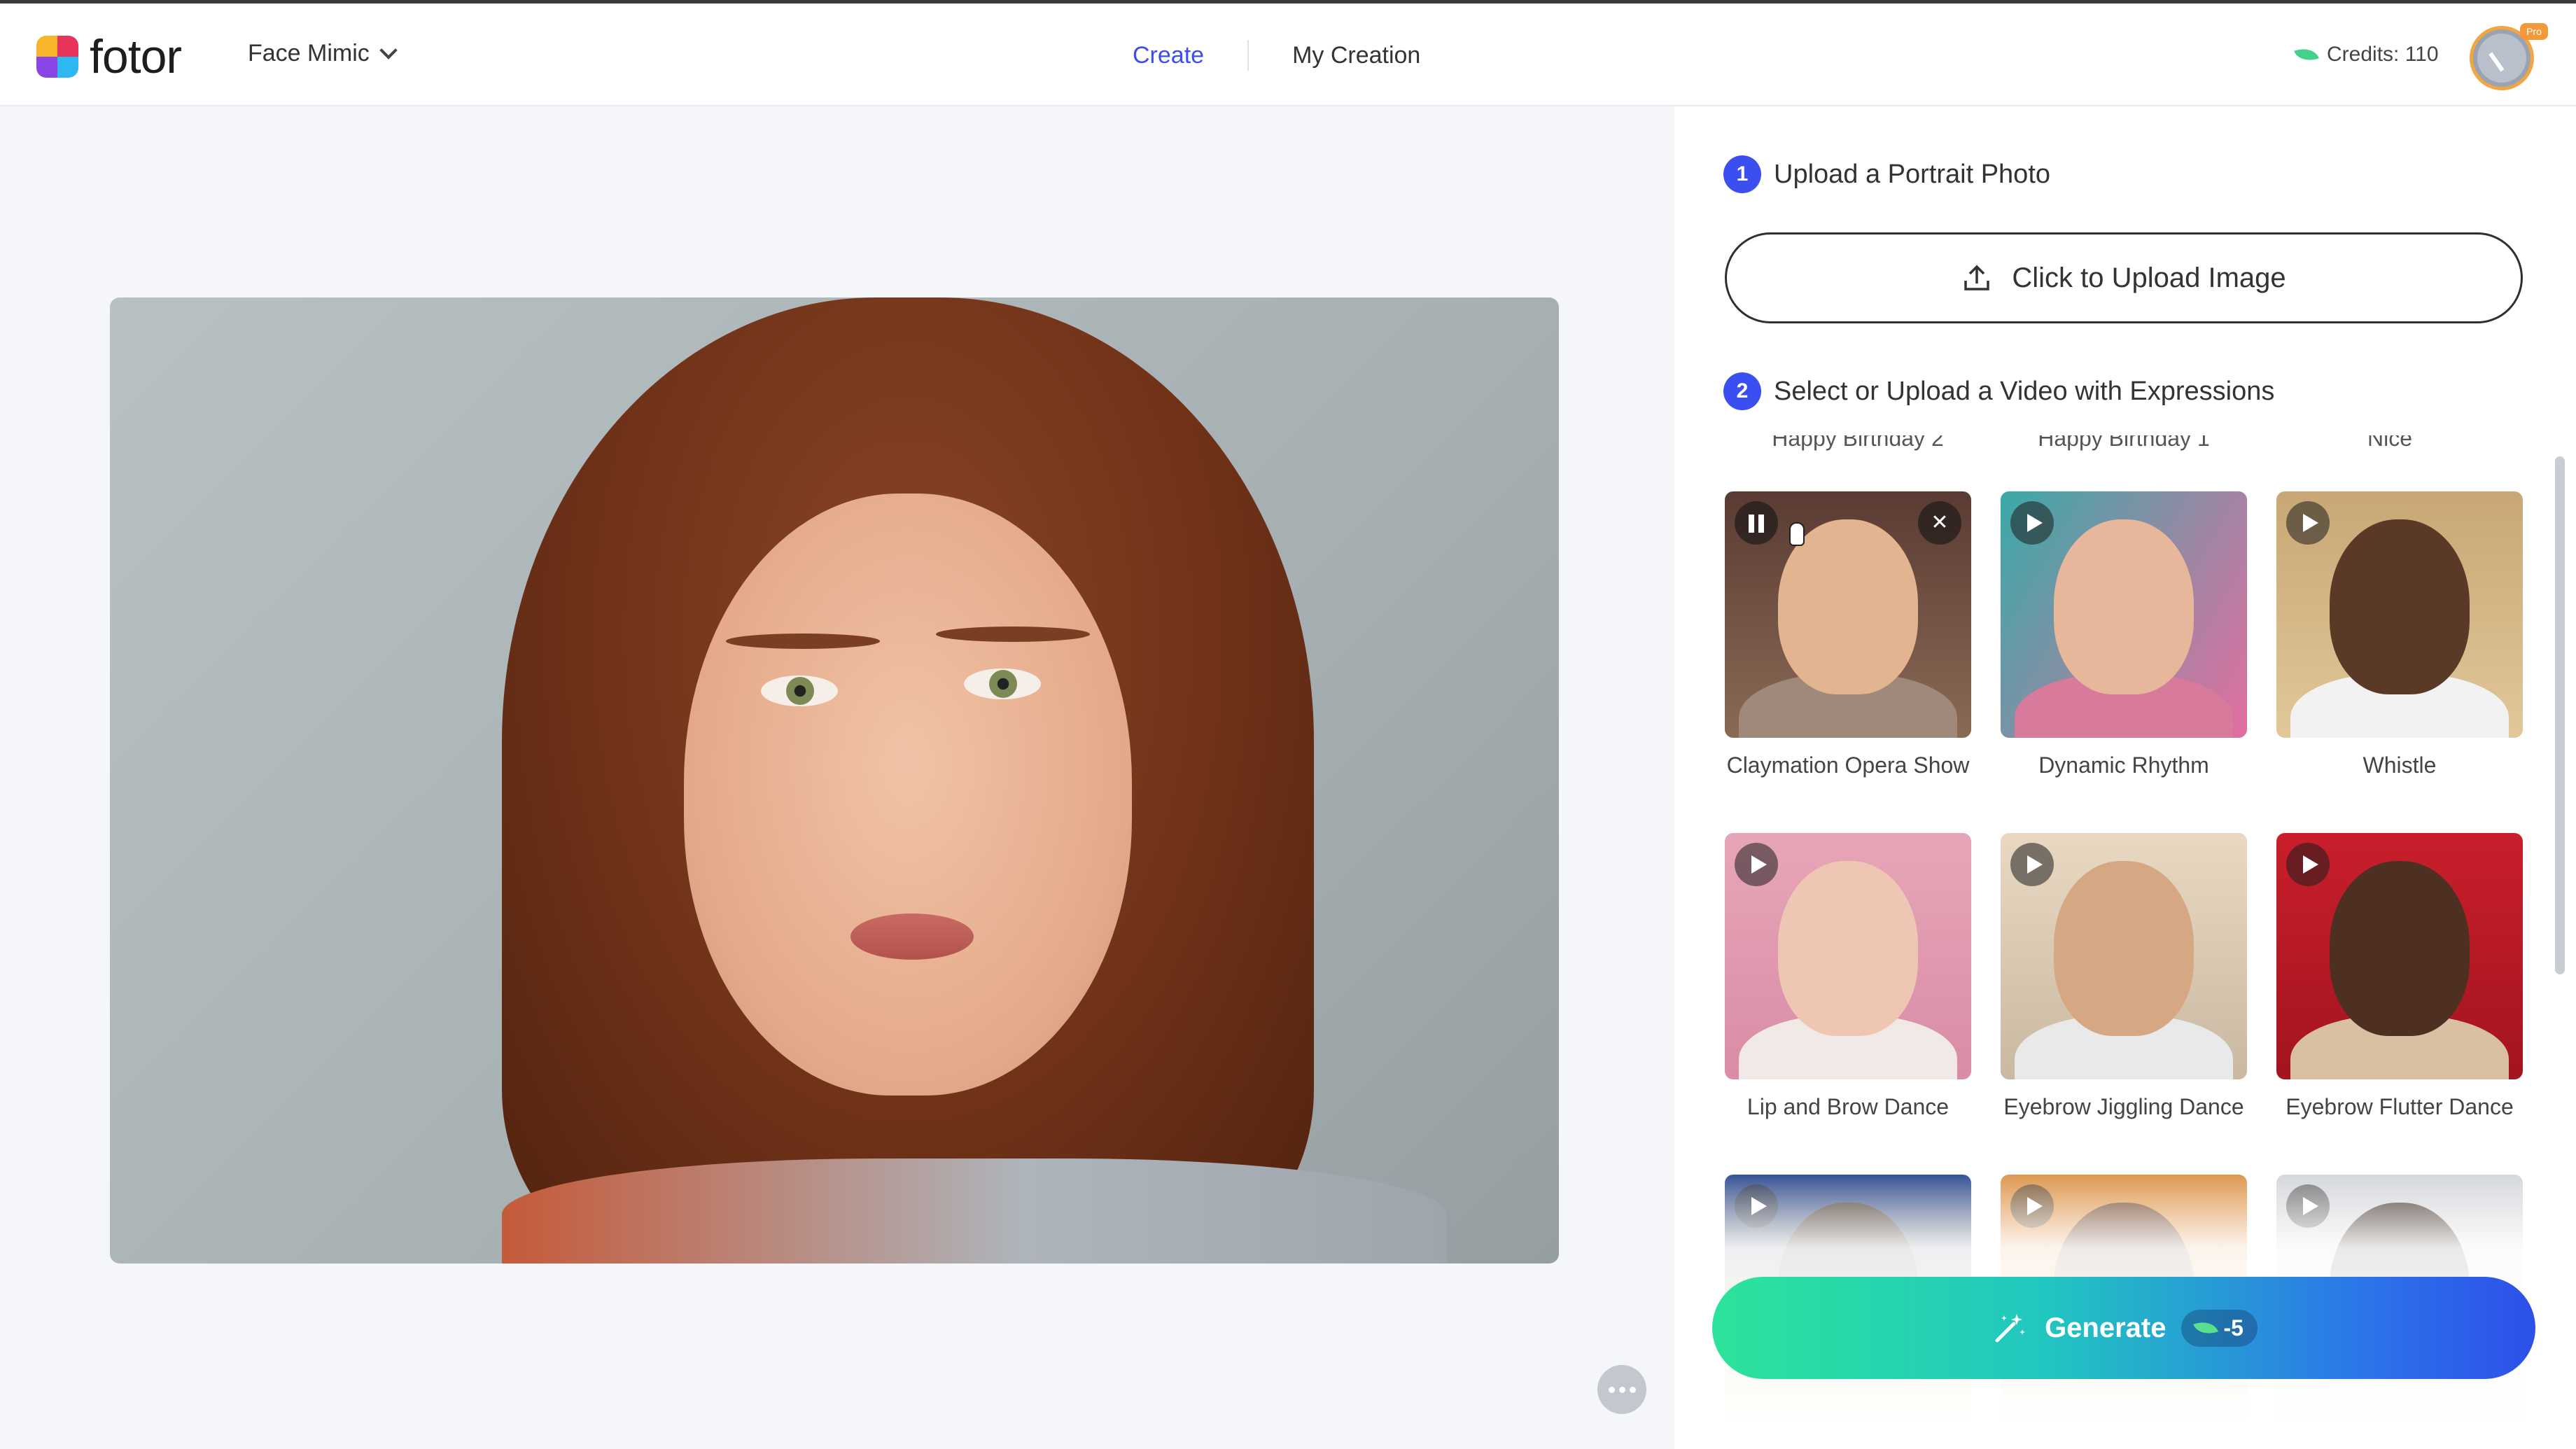 The image size is (2576, 1449). I want to click on pause-icon, so click(1756, 523).